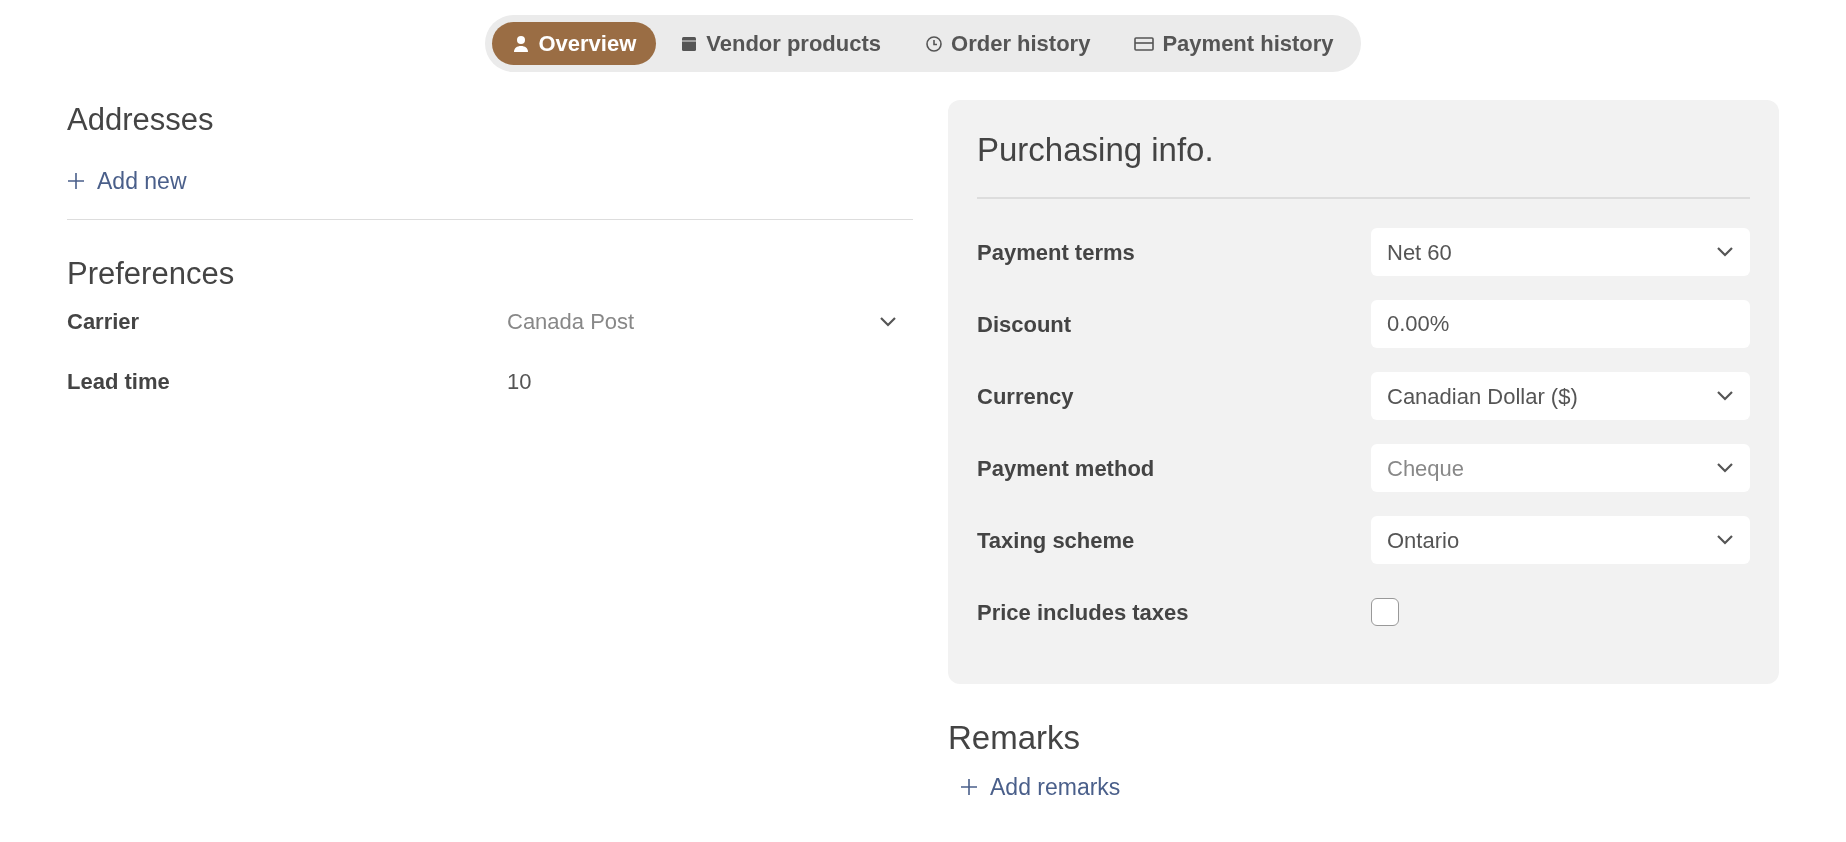 This screenshot has width=1846, height=842. I want to click on person-icon, so click(521, 43).